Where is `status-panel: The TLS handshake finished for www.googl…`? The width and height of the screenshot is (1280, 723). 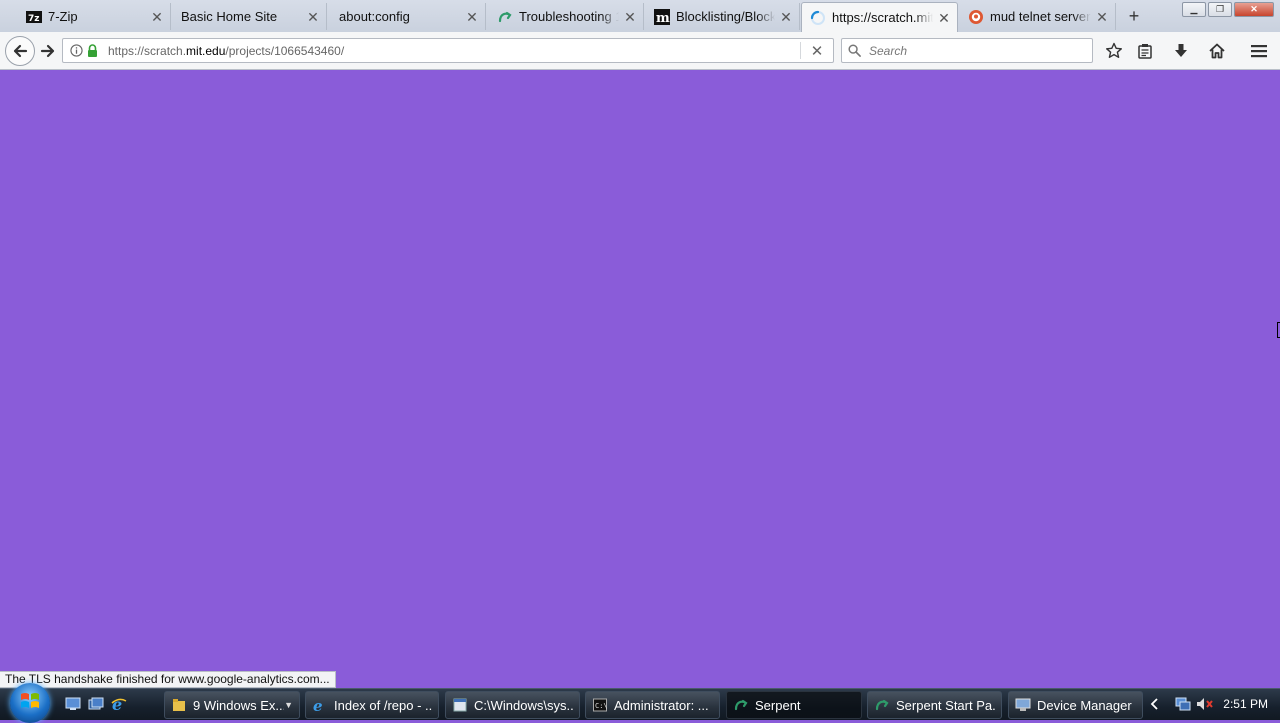
status-panel: The TLS handshake finished for www.googl… is located at coordinates (168, 679).